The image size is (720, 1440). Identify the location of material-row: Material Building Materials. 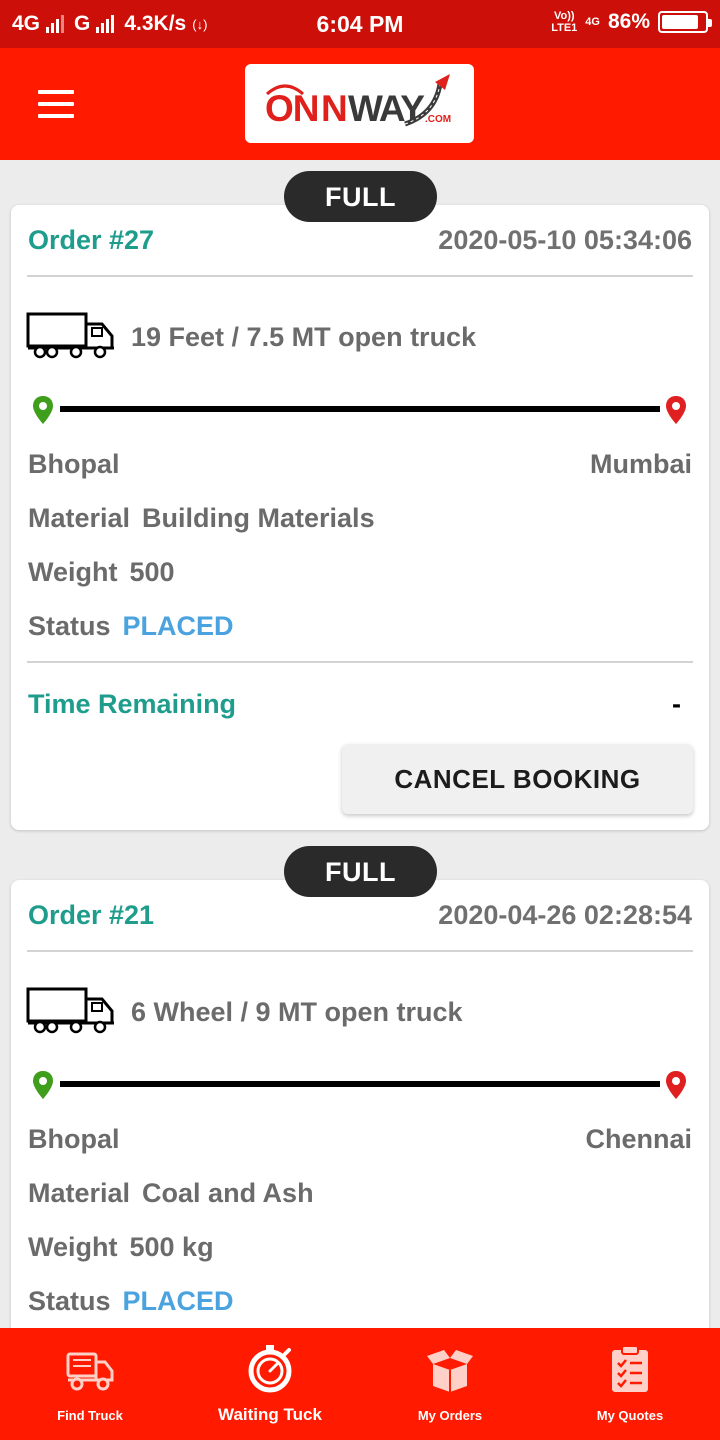
(201, 518).